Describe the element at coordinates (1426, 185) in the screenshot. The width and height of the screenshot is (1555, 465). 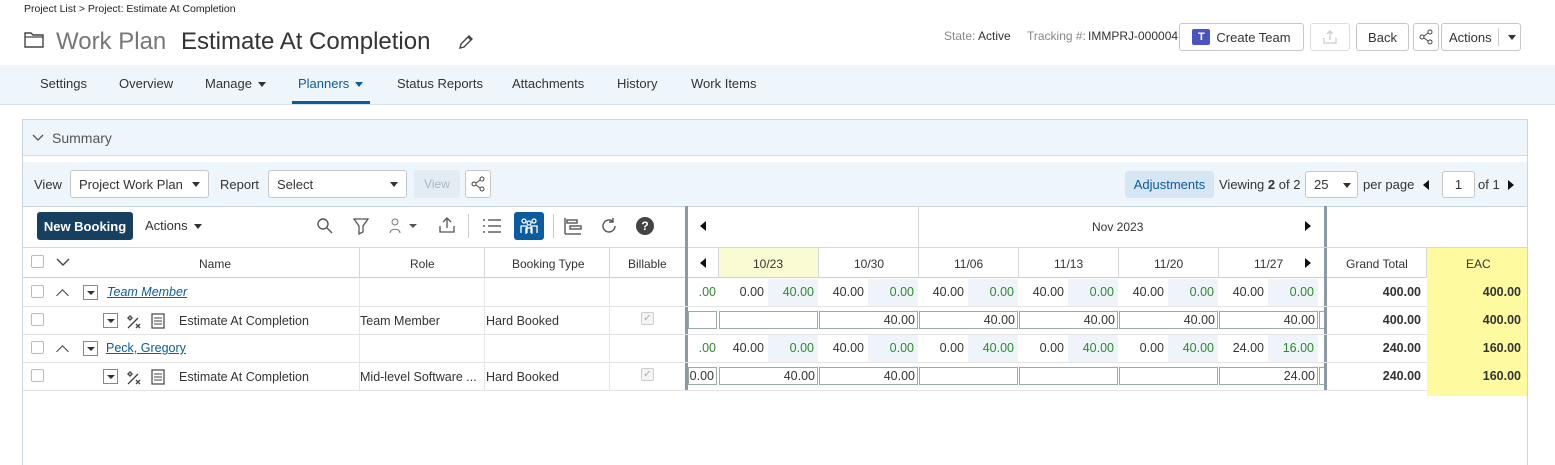
I see `prev-page-icon` at that location.